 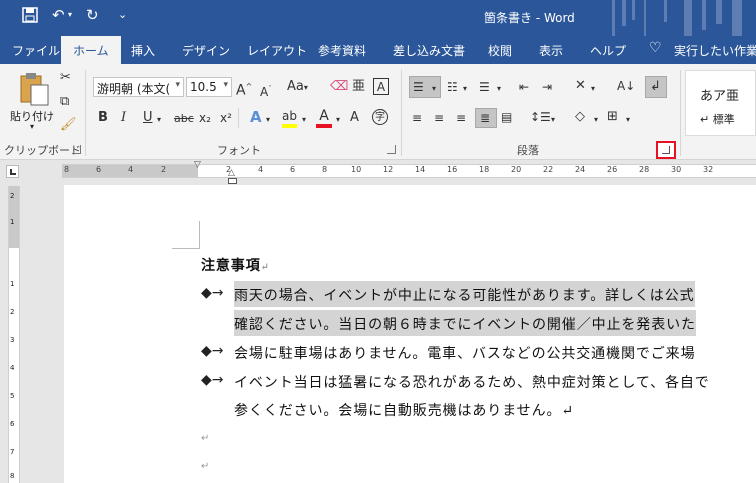 I want to click on first-line-indent-marker: ▽, so click(x=197, y=165).